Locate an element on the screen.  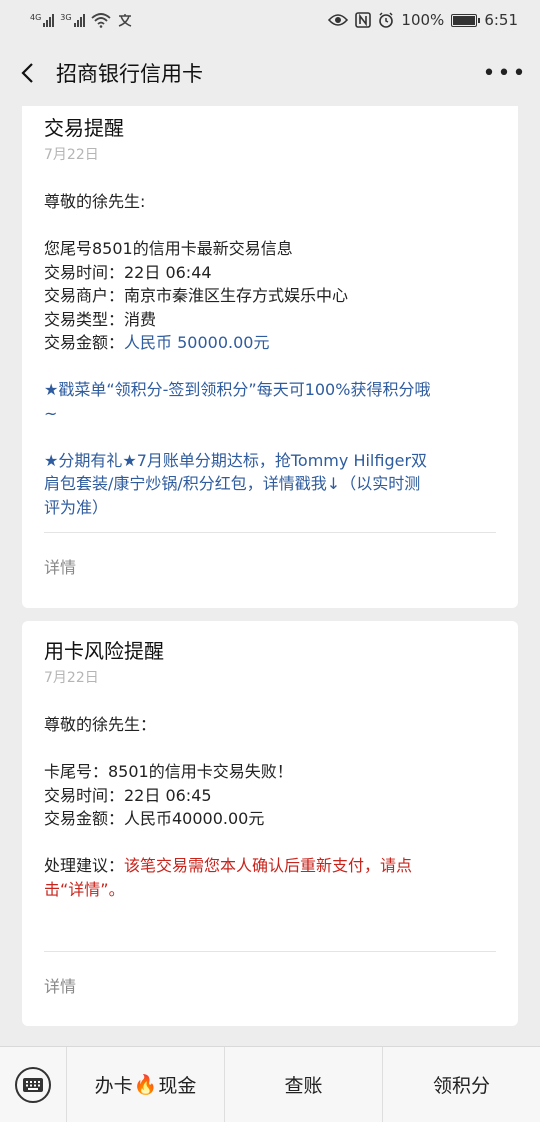
signal-icon-2: 3G is located at coordinates (72, 20).